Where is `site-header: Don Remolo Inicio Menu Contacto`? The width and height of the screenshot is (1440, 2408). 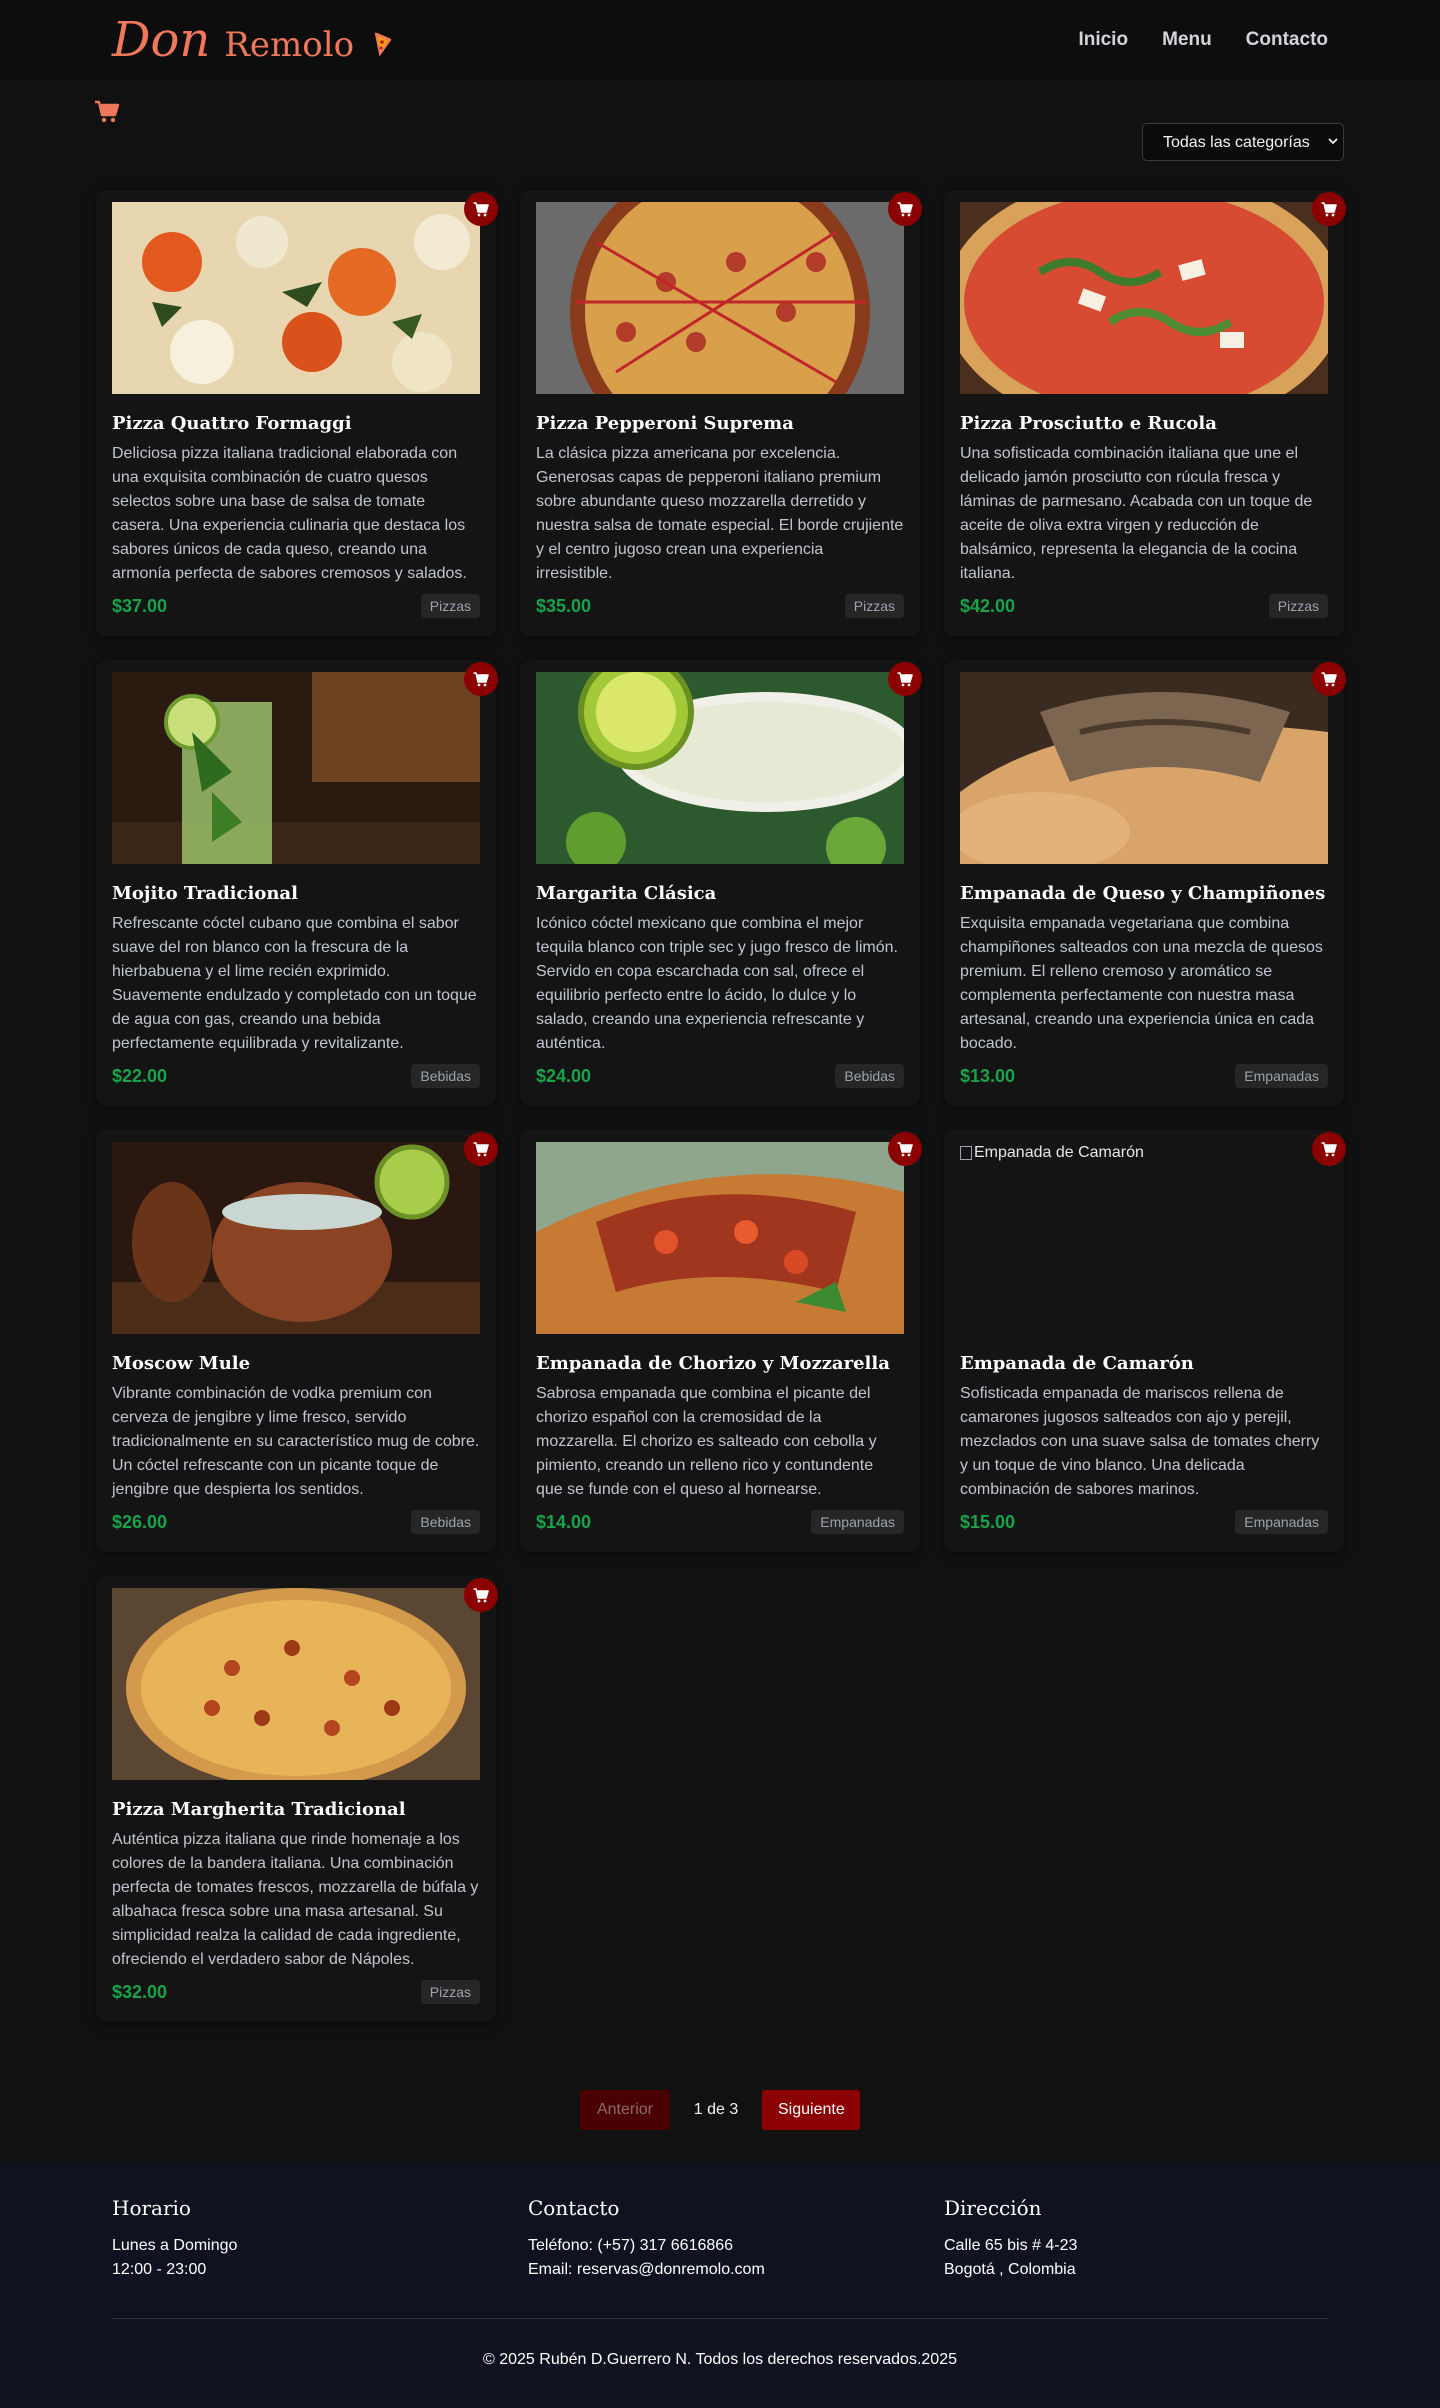
site-header: Don Remolo Inicio Menu Contacto is located at coordinates (720, 40).